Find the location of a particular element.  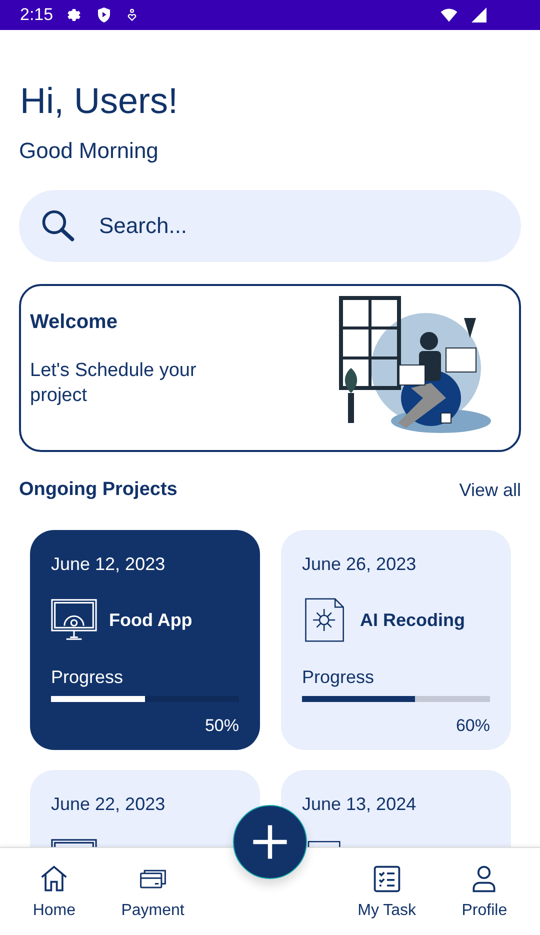

project-date: June 13, 2024 is located at coordinates (360, 804).